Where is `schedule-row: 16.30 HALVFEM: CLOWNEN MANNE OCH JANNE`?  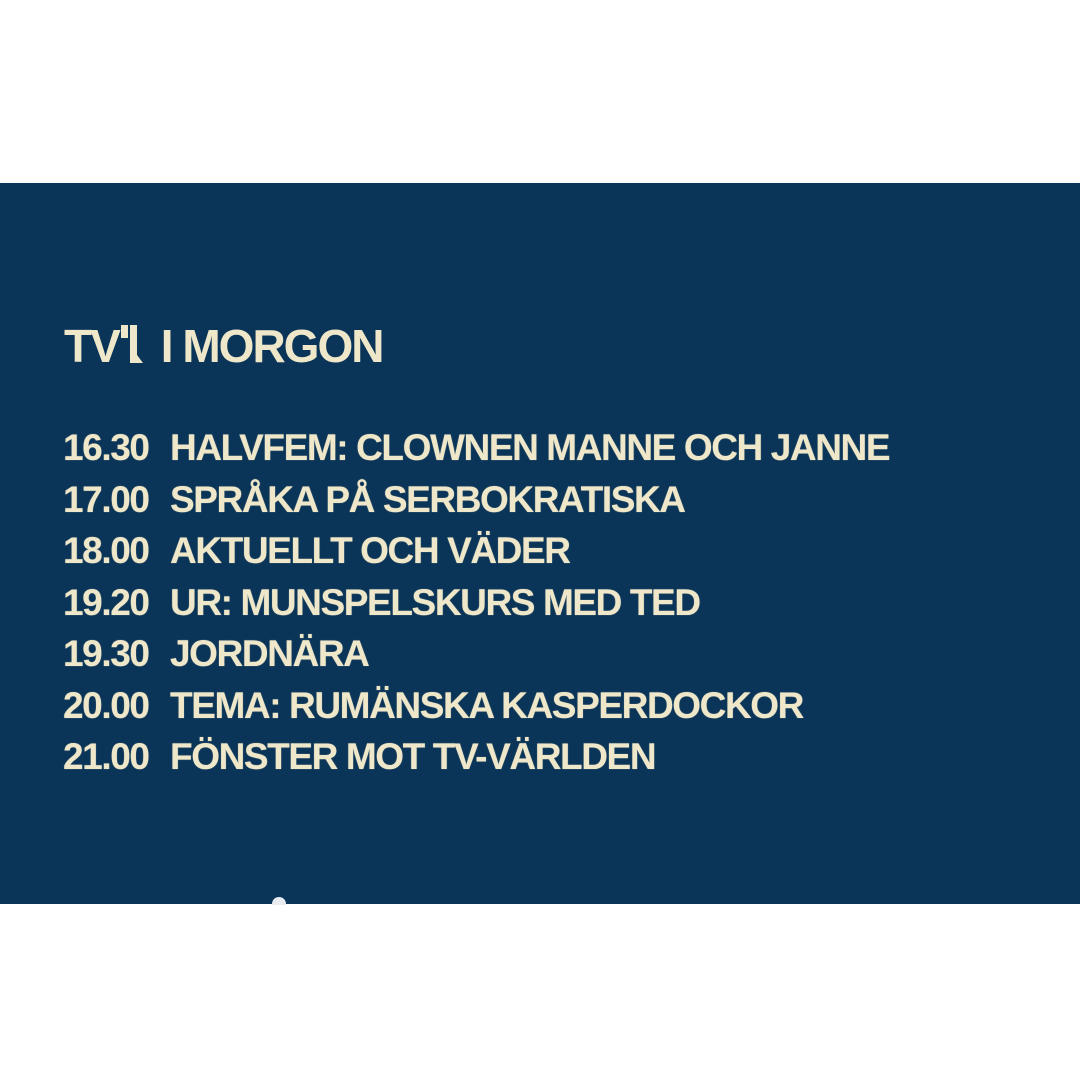 schedule-row: 16.30 HALVFEM: CLOWNEN MANNE OCH JANNE is located at coordinates (477, 454).